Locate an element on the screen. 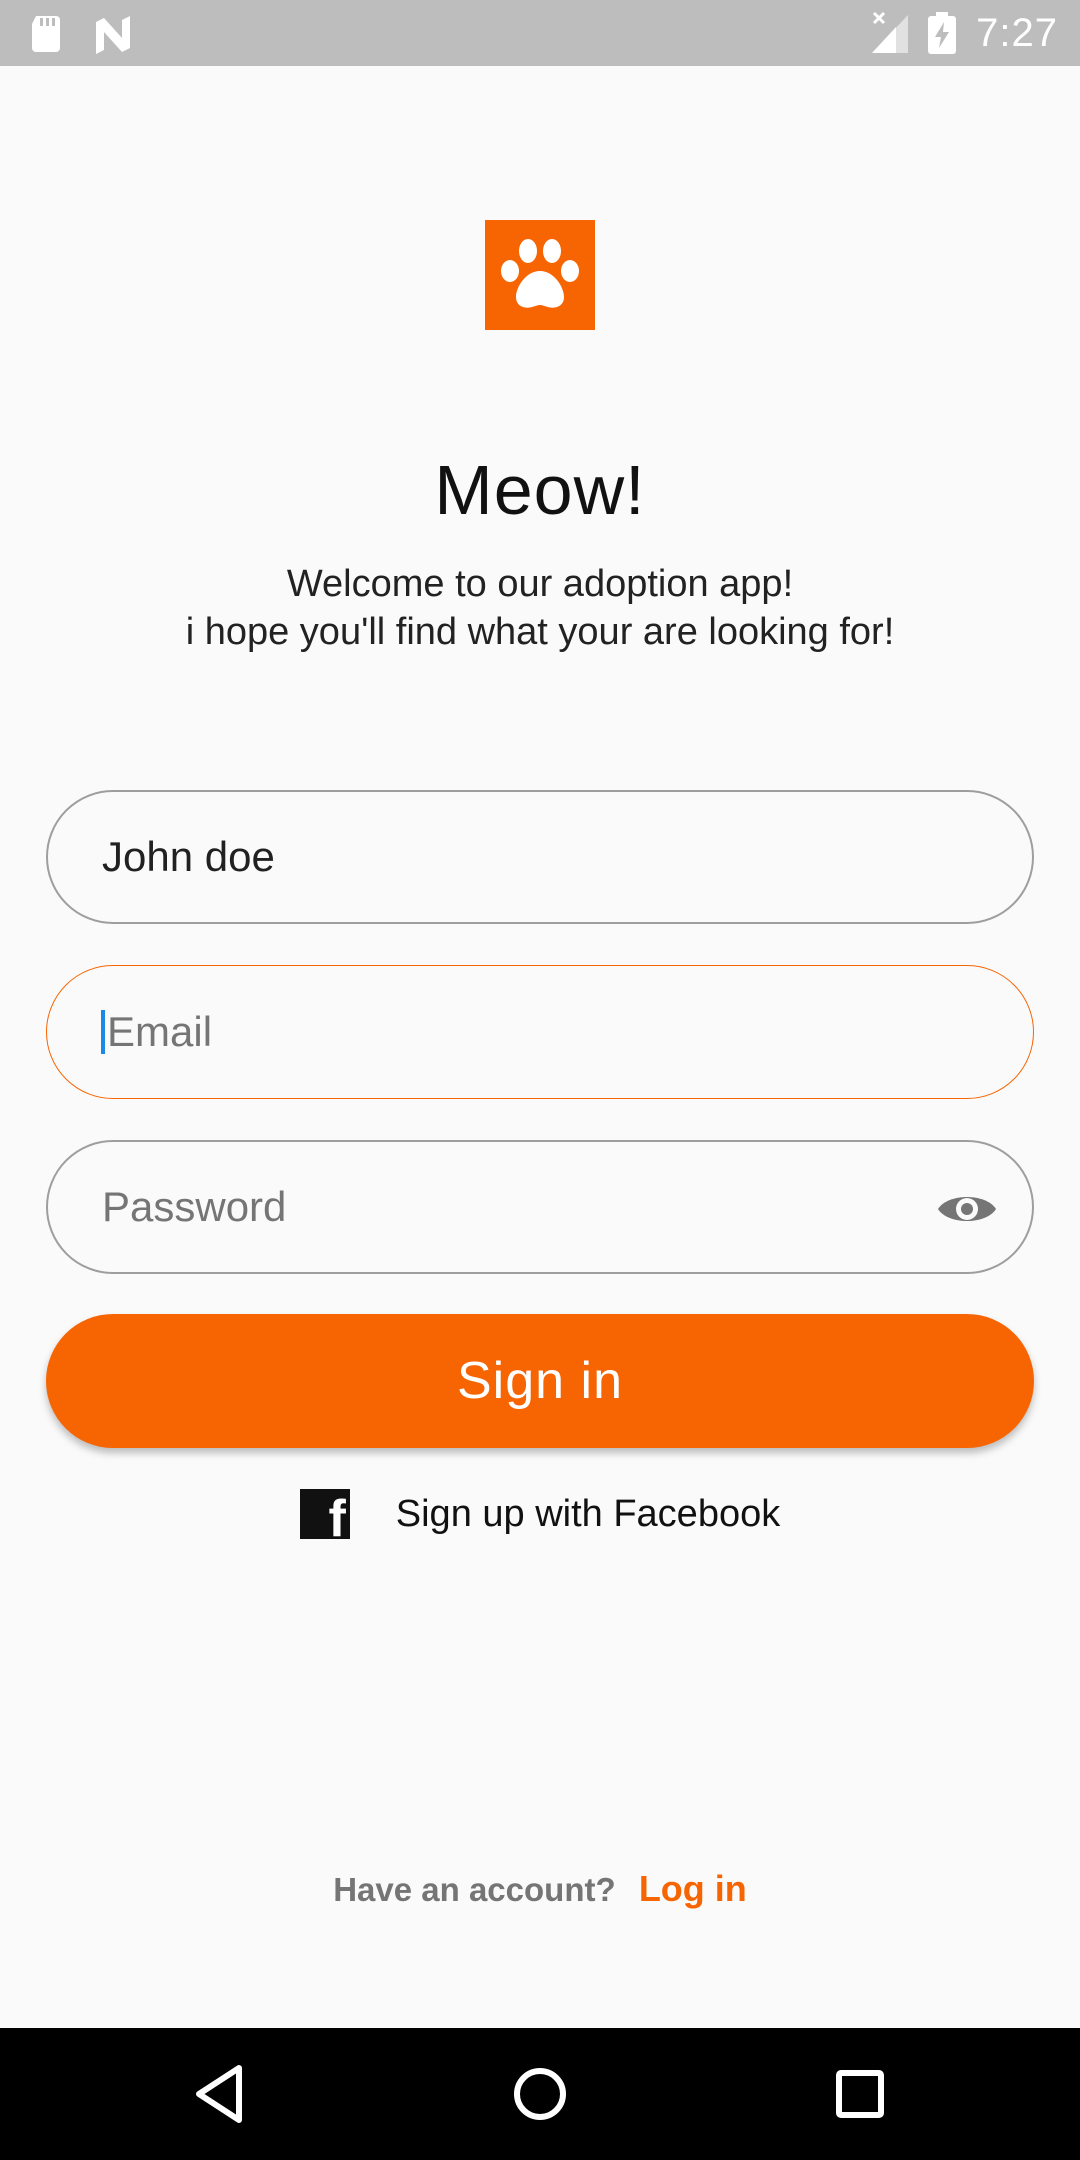  show-password-button is located at coordinates (967, 1209).